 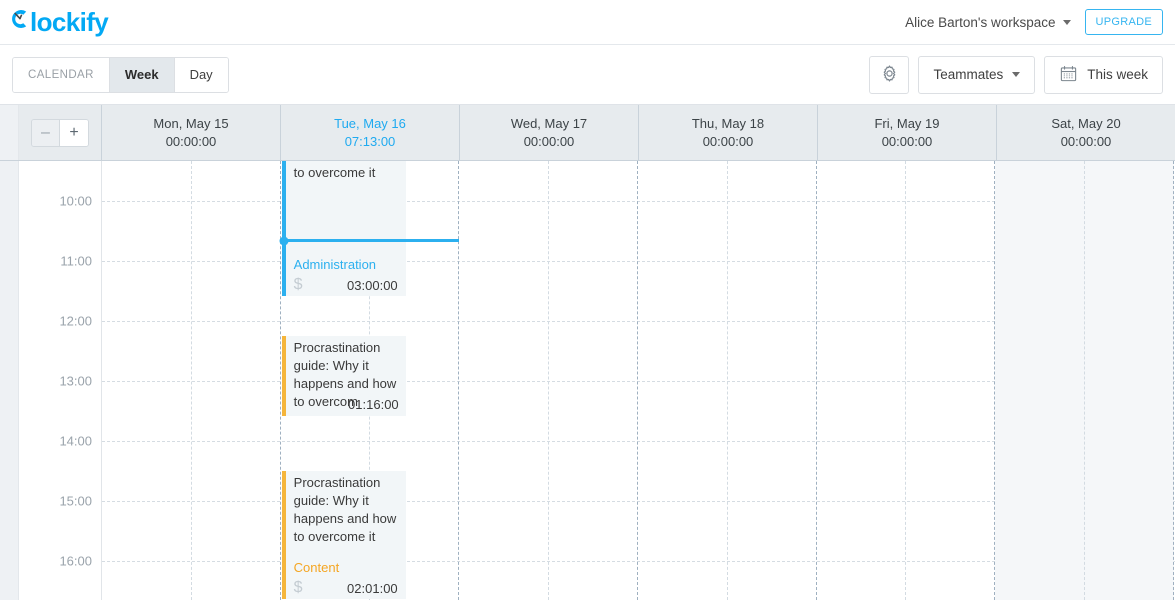 What do you see at coordinates (76, 261) in the screenshot?
I see `time-label-1100: 11:00` at bounding box center [76, 261].